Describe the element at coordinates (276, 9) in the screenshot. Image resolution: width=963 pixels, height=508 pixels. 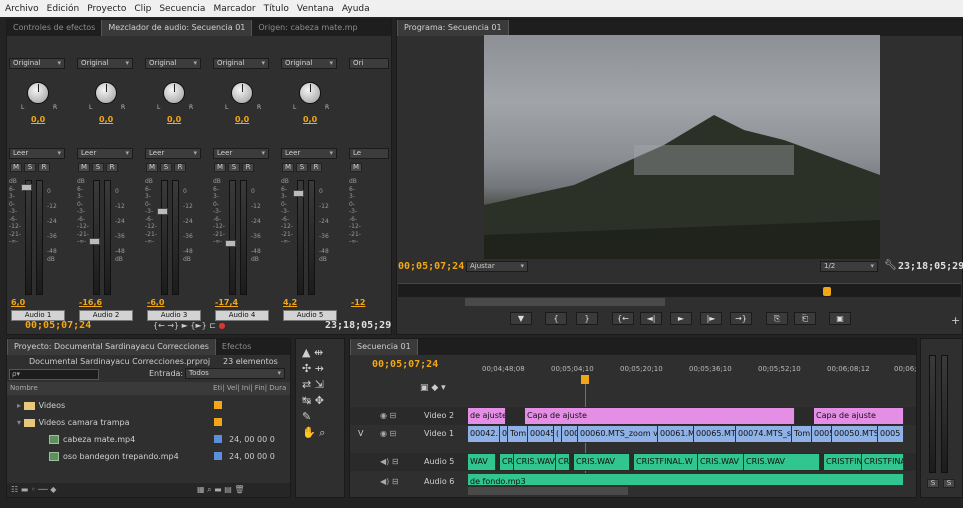
I see `menu-titulo: Título` at that location.